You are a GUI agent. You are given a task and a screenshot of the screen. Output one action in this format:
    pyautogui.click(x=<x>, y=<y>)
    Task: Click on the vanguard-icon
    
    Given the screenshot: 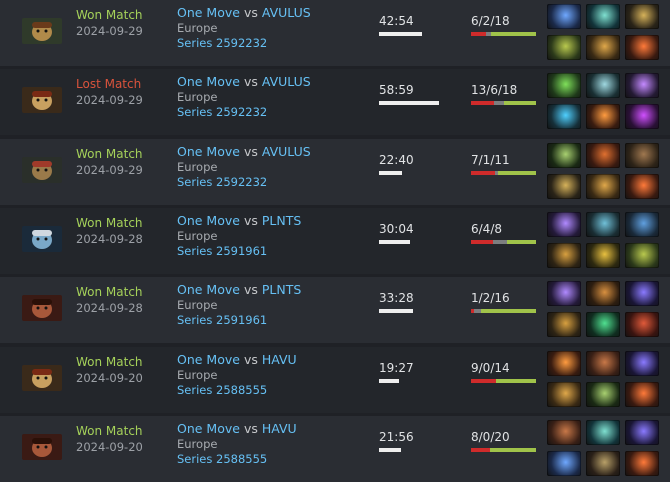 What is the action you would take?
    pyautogui.click(x=603, y=463)
    